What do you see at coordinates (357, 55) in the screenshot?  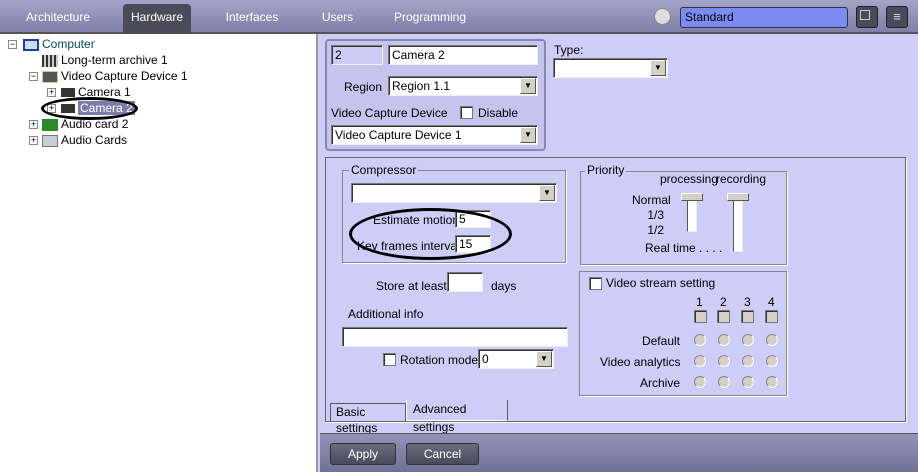 I see `camera-id-field: 2` at bounding box center [357, 55].